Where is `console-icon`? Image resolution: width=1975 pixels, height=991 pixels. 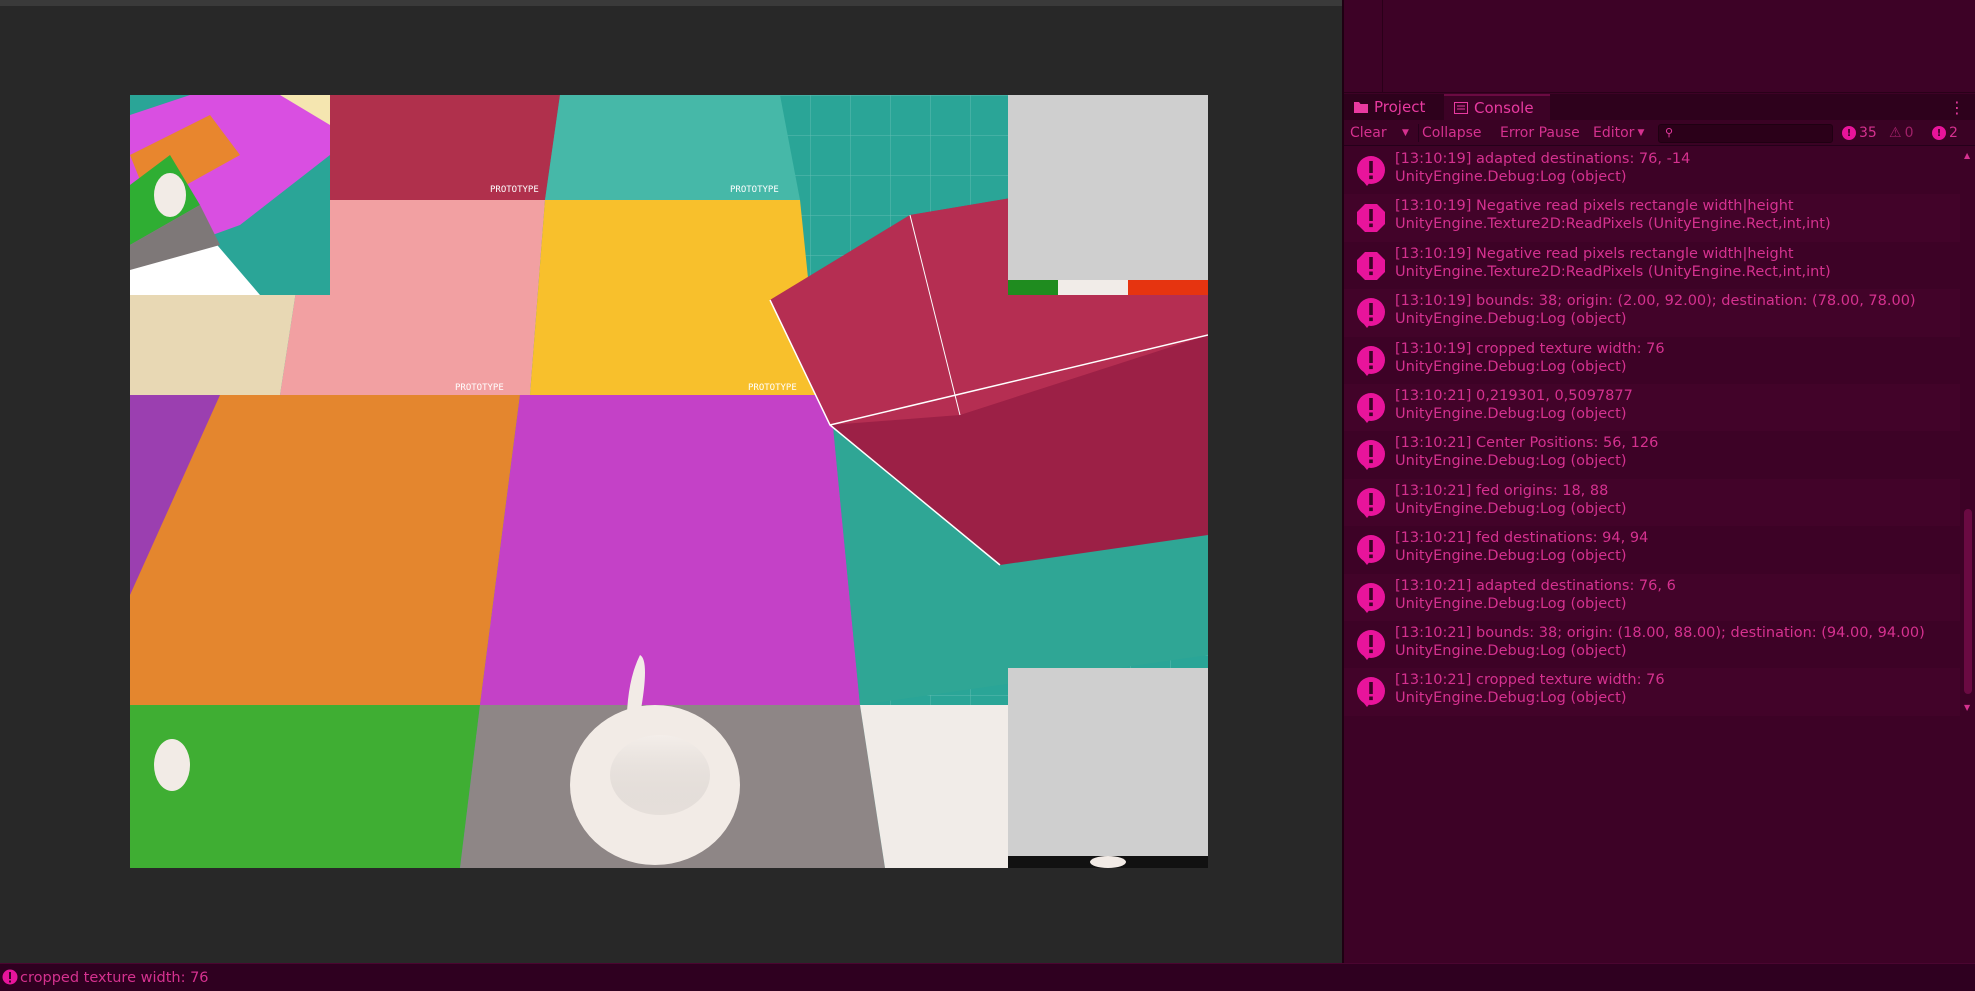
console-icon is located at coordinates (1461, 108).